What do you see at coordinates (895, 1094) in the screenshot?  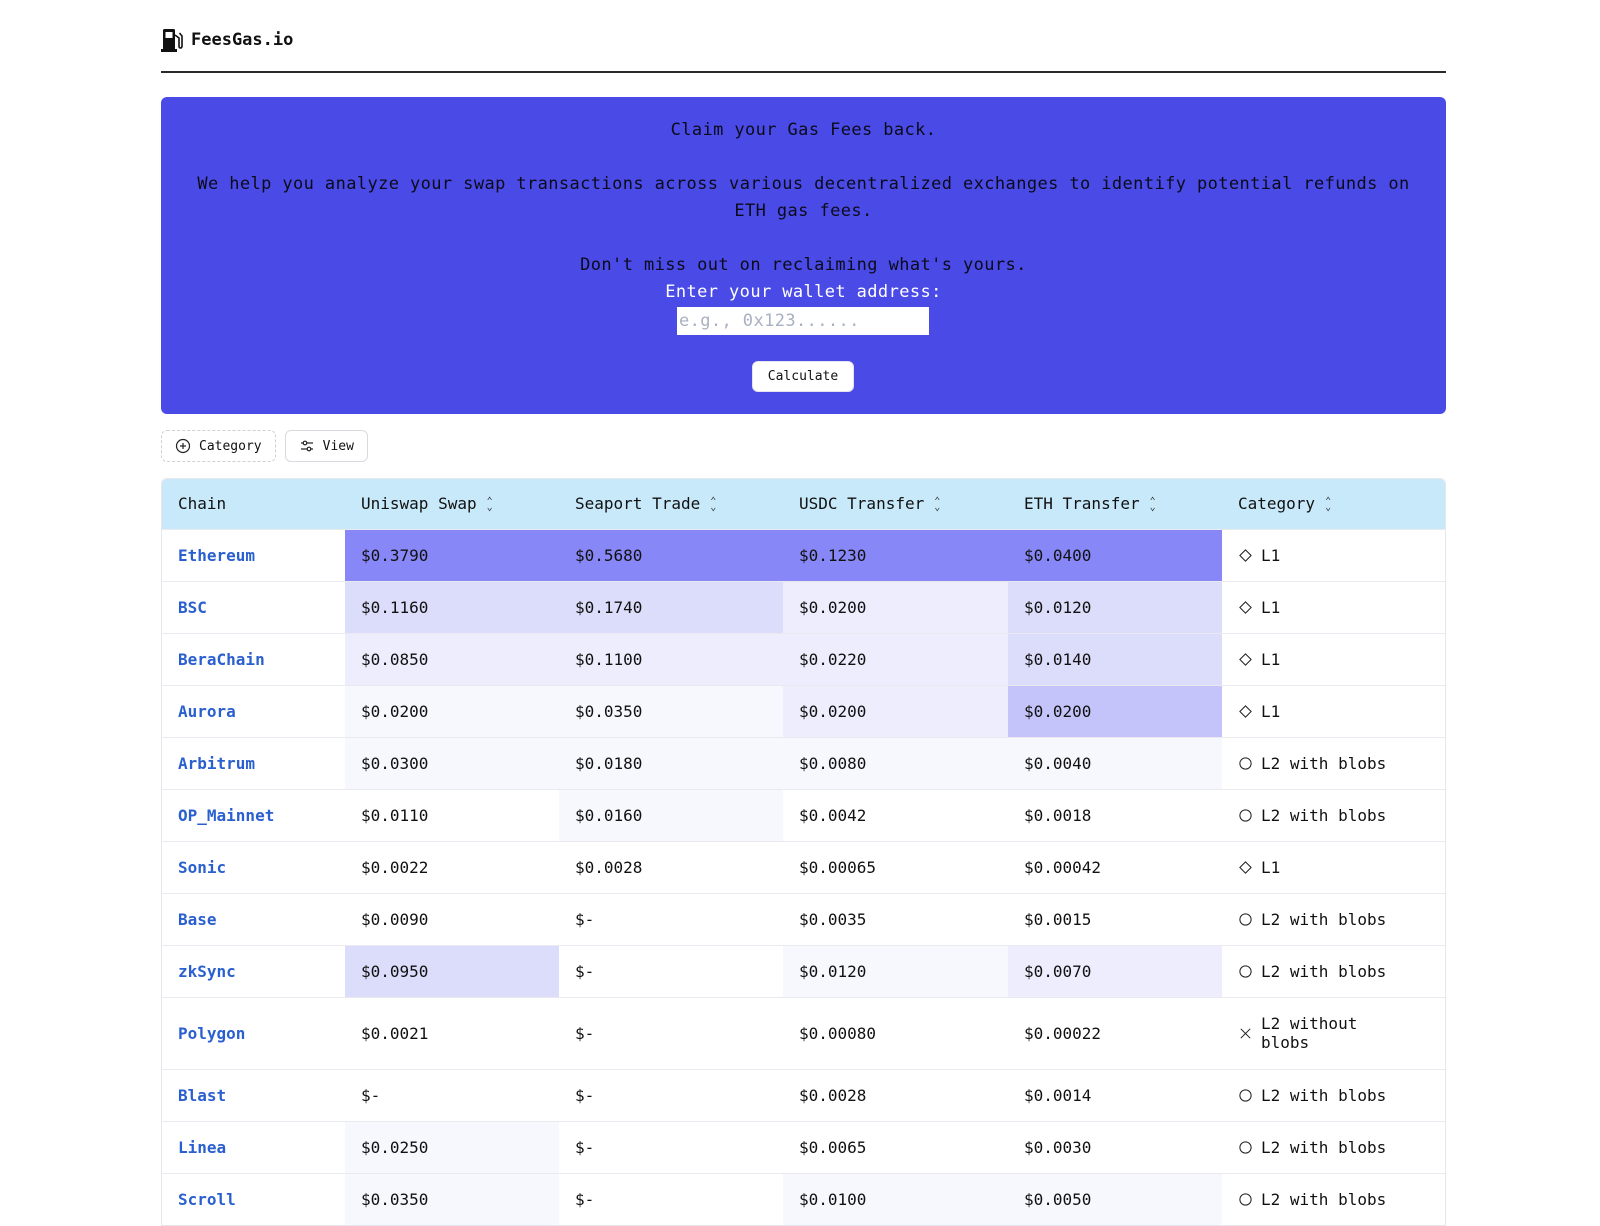 I see `fee-cell-usdc: $0.0028` at bounding box center [895, 1094].